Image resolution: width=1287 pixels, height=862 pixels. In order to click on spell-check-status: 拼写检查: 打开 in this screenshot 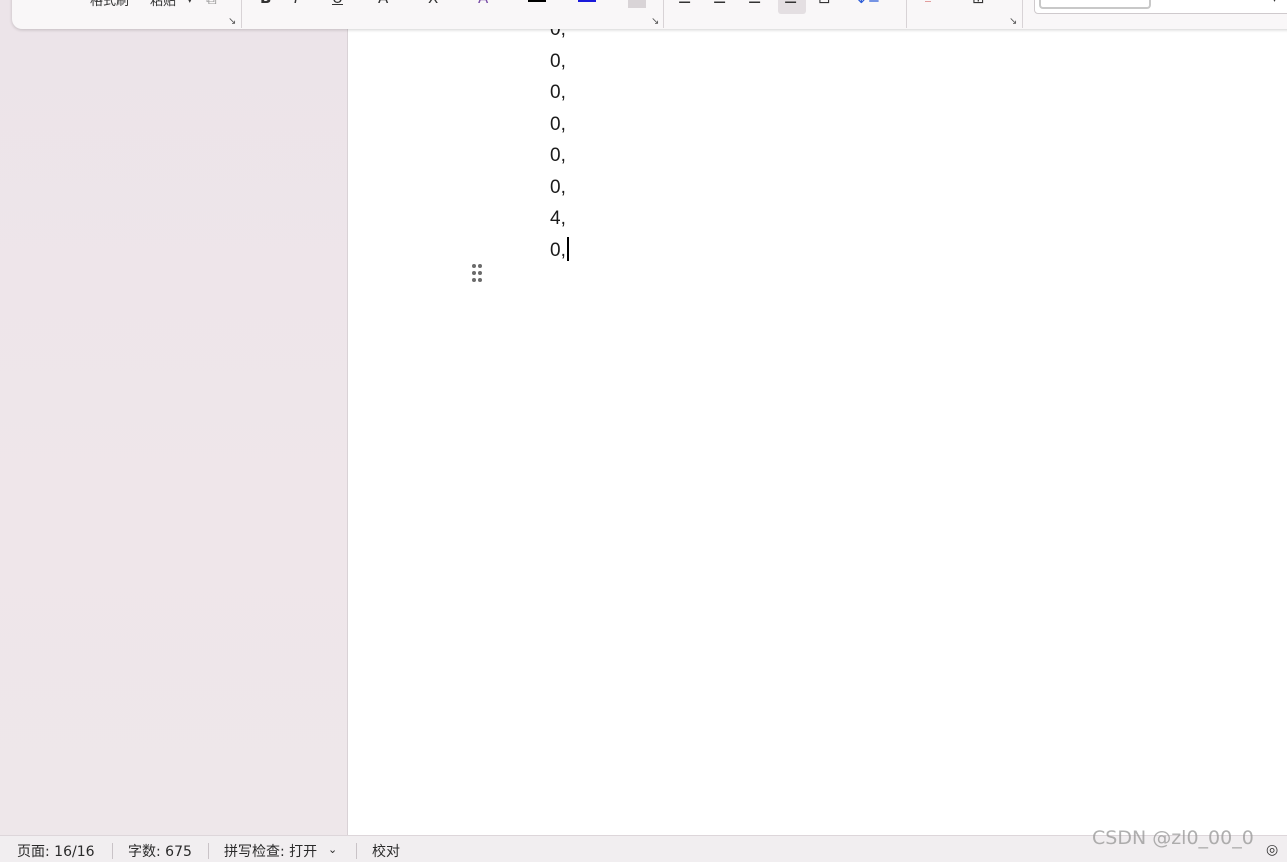, I will do `click(270, 851)`.